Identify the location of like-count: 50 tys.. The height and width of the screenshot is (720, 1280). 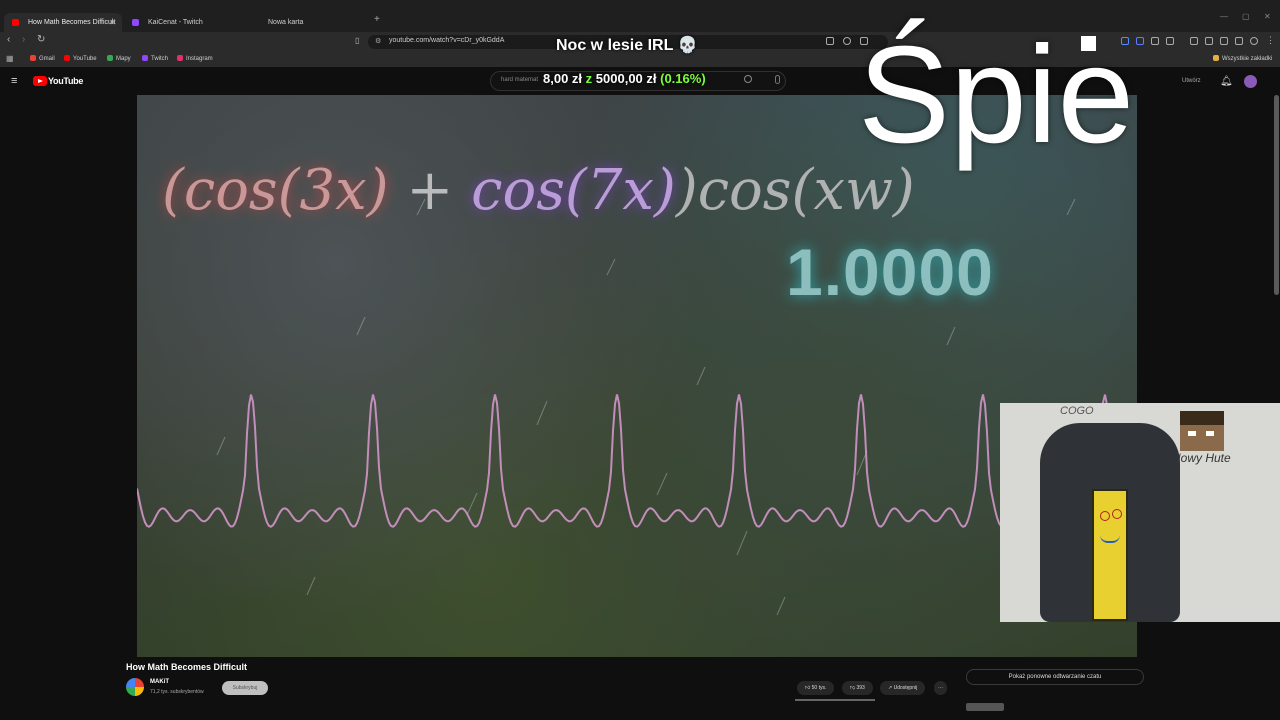
(819, 688).